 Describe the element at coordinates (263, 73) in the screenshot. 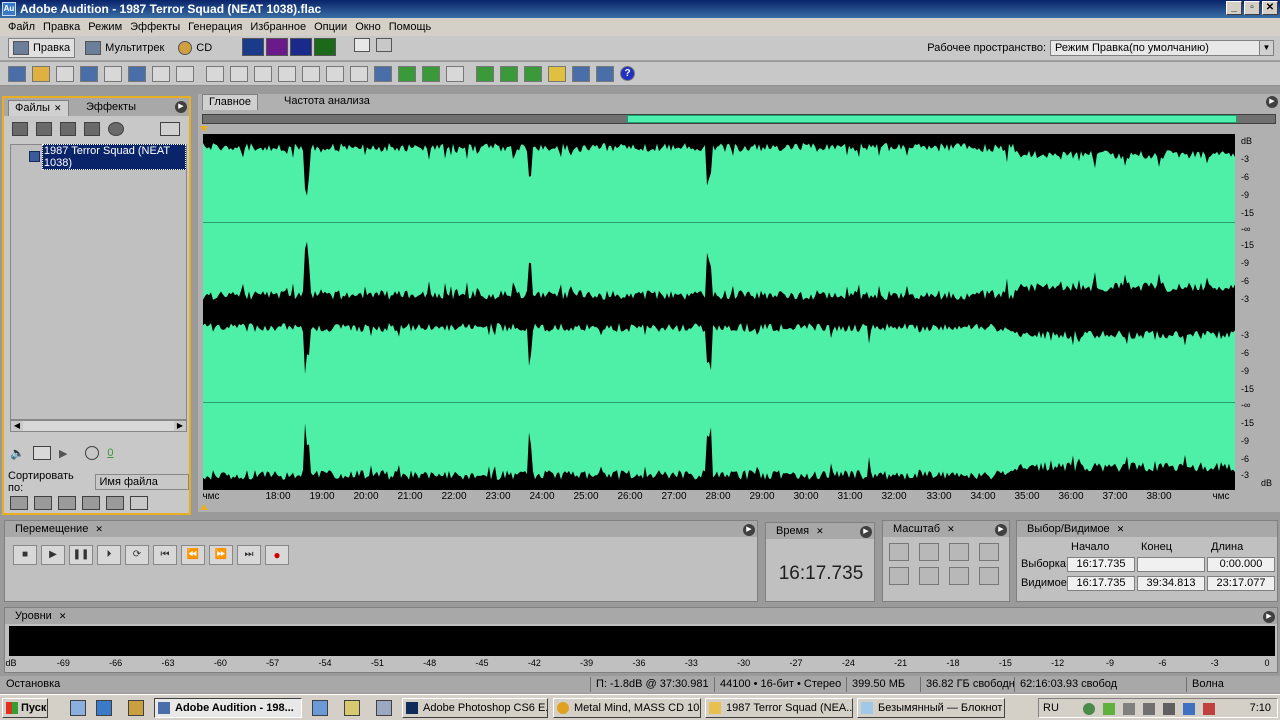

I see `select-all-icon` at that location.